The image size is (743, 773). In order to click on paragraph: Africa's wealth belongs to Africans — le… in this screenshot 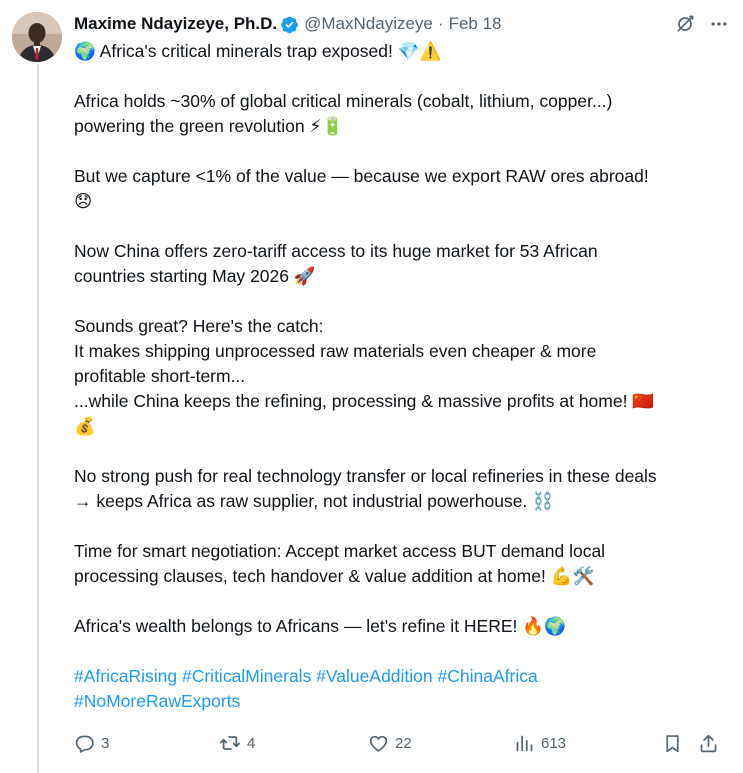, I will do `click(401, 626)`.